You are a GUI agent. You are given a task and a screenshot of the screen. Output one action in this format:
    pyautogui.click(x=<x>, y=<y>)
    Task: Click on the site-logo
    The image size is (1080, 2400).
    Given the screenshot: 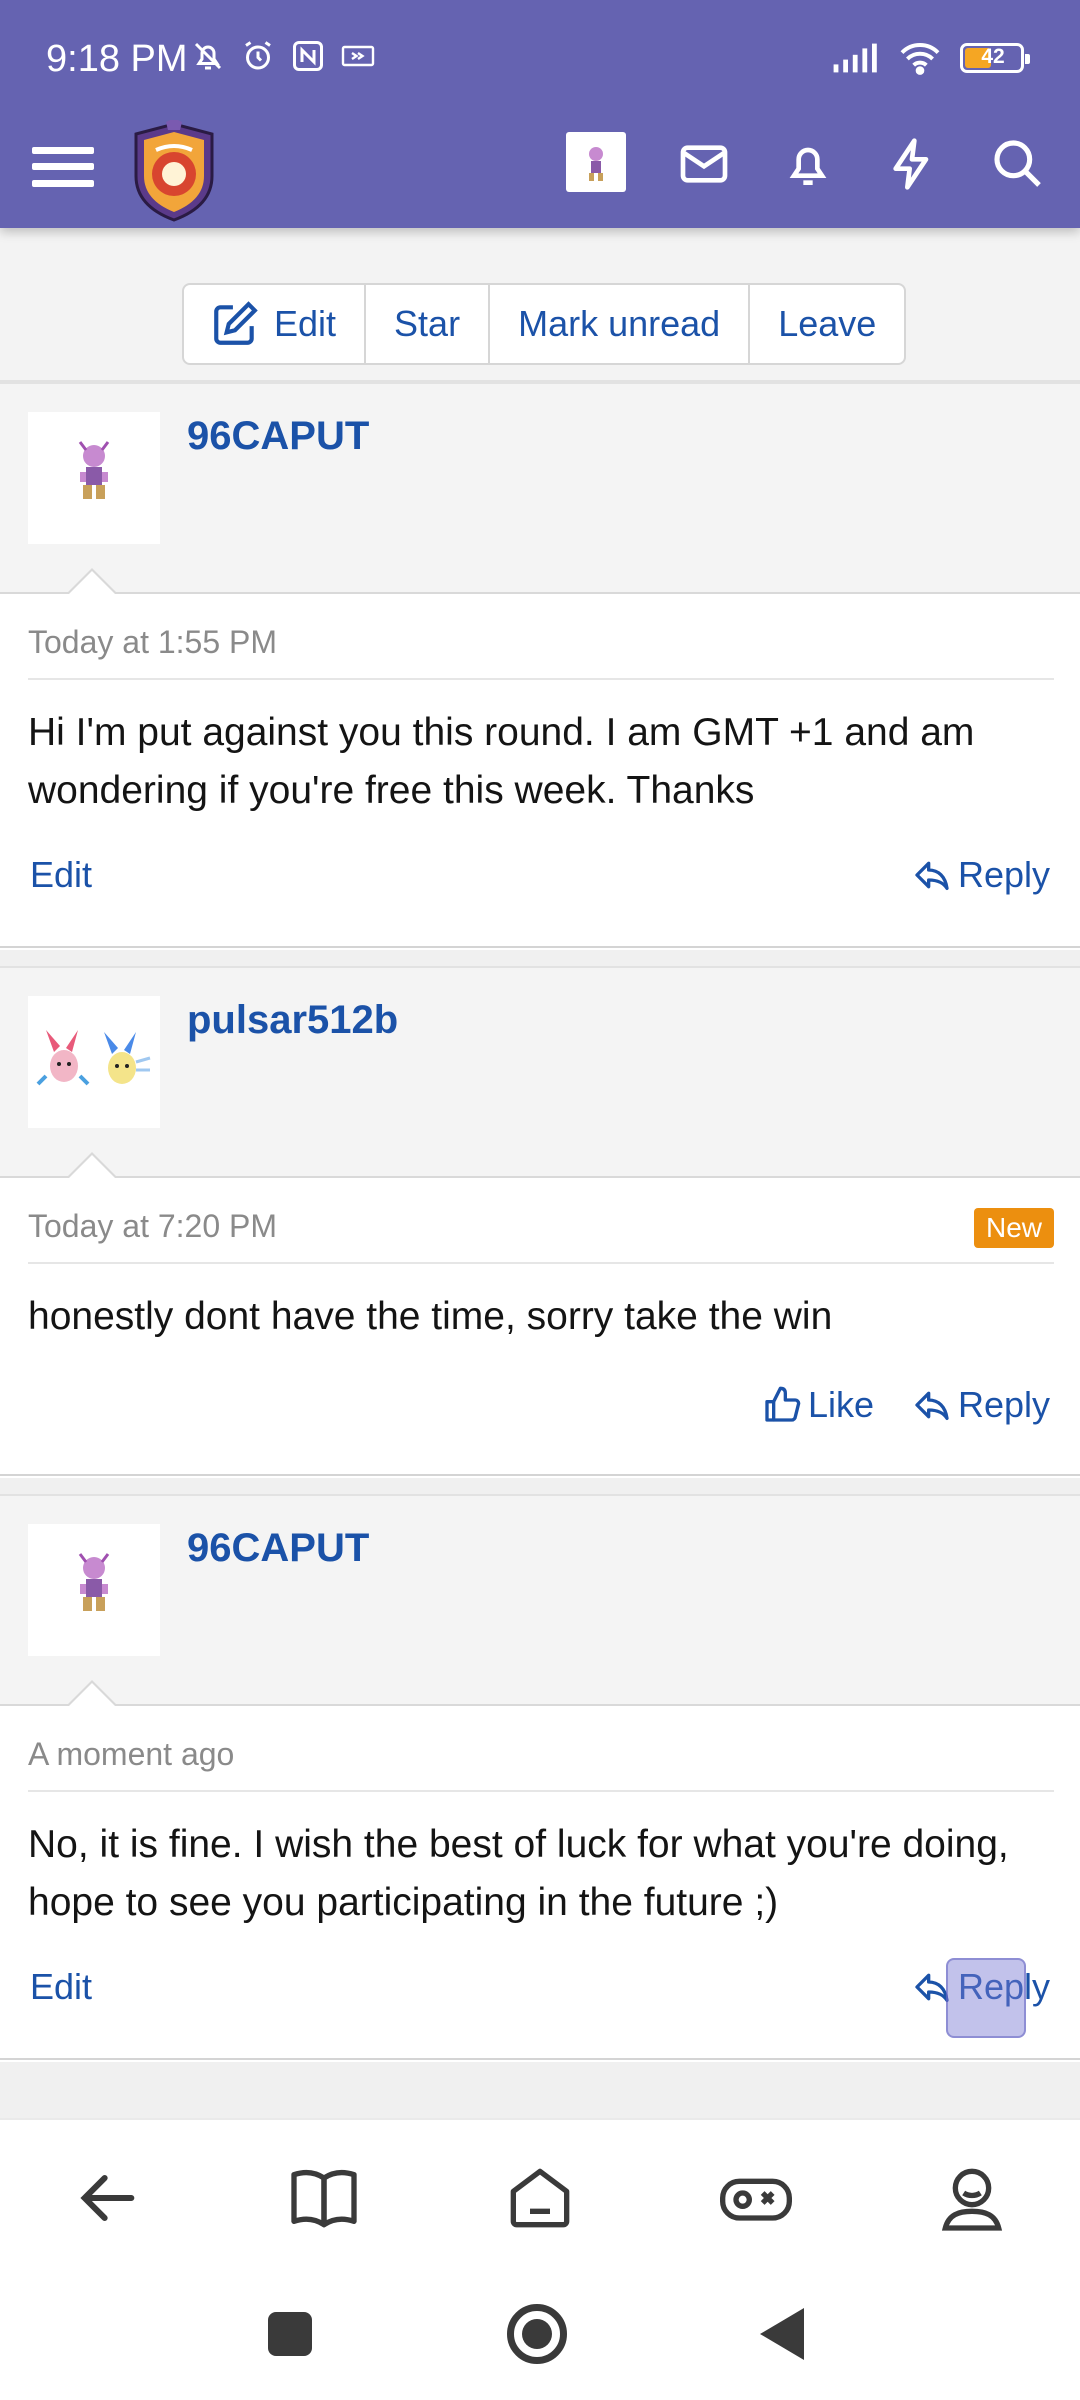 What is the action you would take?
    pyautogui.click(x=174, y=172)
    